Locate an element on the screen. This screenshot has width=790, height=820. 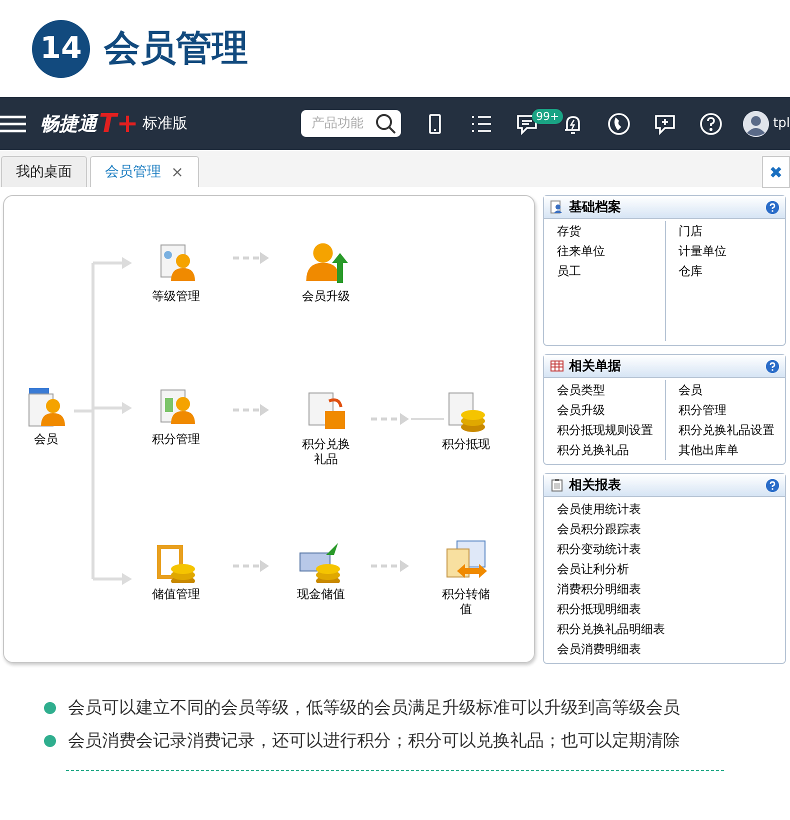
logo-text: 畅捷通 is located at coordinates (68, 124).